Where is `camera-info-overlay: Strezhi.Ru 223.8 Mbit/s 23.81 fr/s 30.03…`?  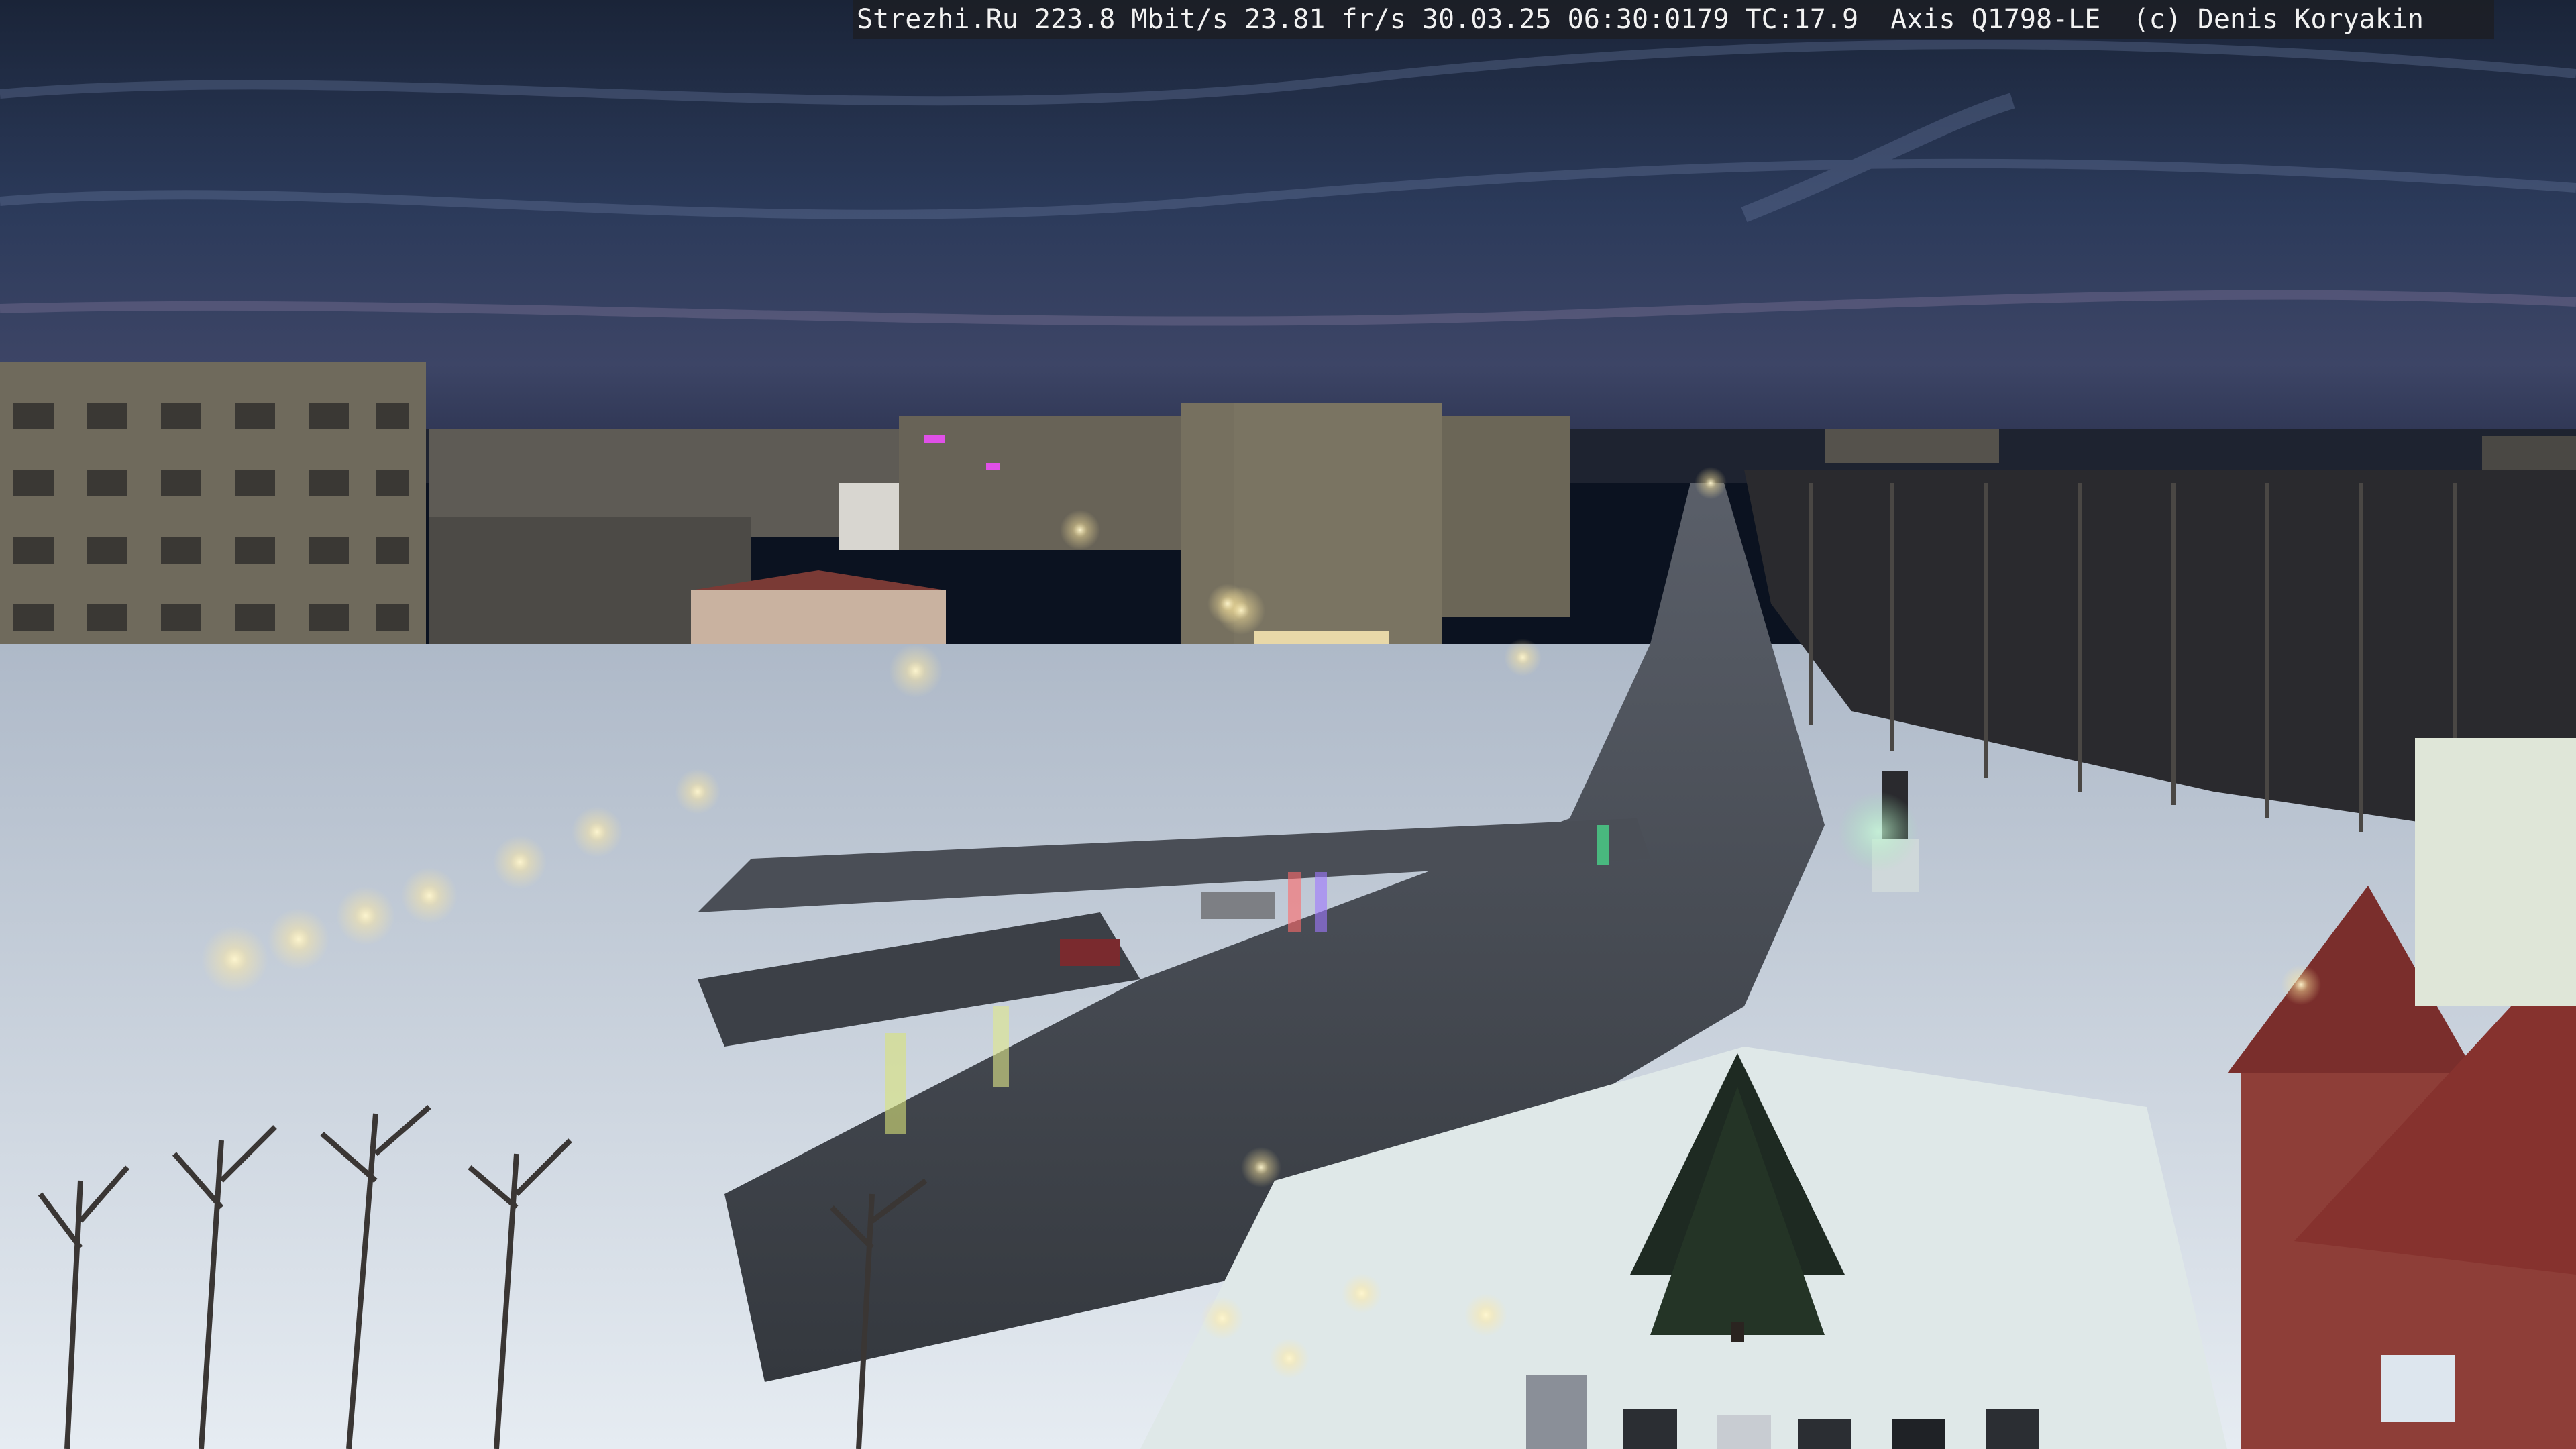
camera-info-overlay: Strezhi.Ru 223.8 Mbit/s 23.81 fr/s 30.03… is located at coordinates (1673, 19).